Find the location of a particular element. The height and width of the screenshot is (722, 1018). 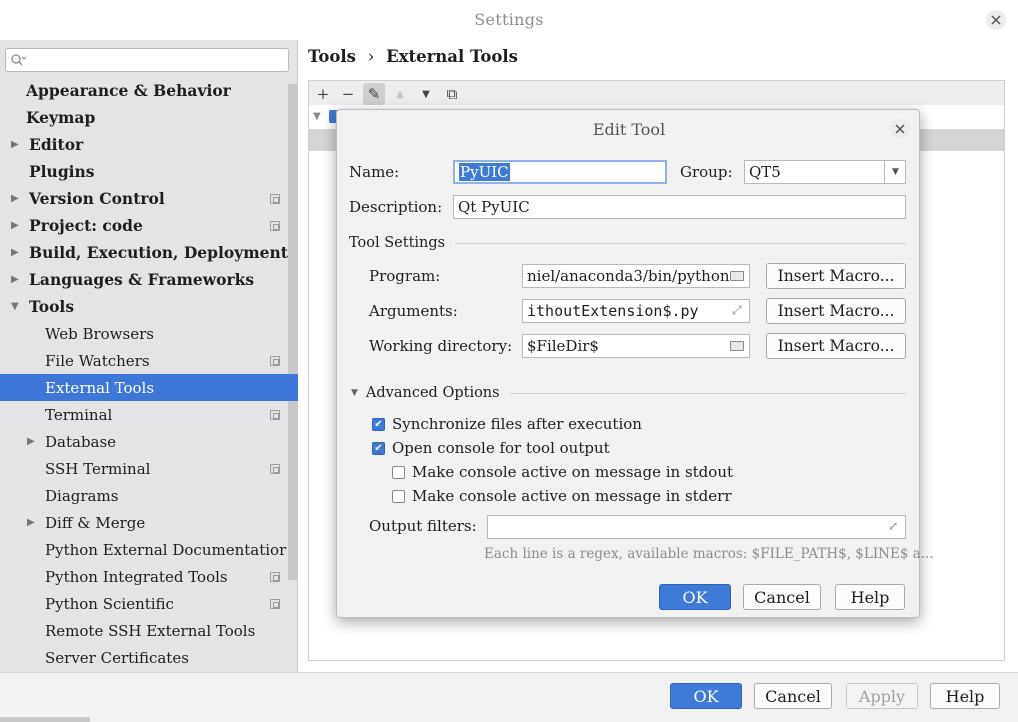

sidebar-item-label: External Tools is located at coordinates (100, 387).